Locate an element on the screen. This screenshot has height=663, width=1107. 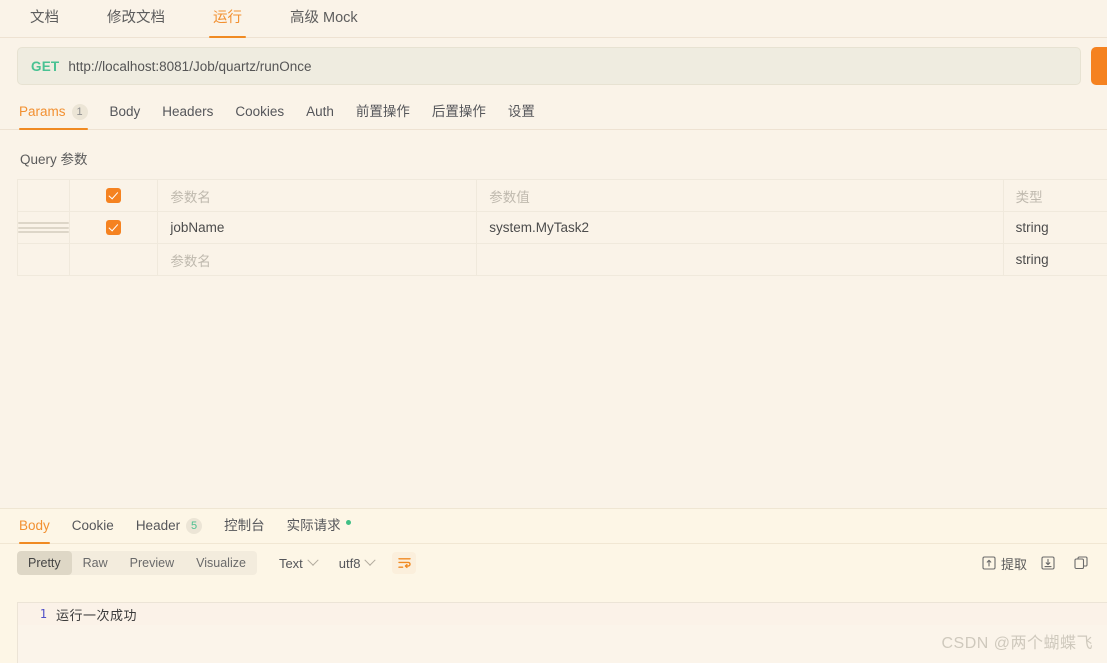
resp-tab-body: Body is located at coordinates (34, 526).